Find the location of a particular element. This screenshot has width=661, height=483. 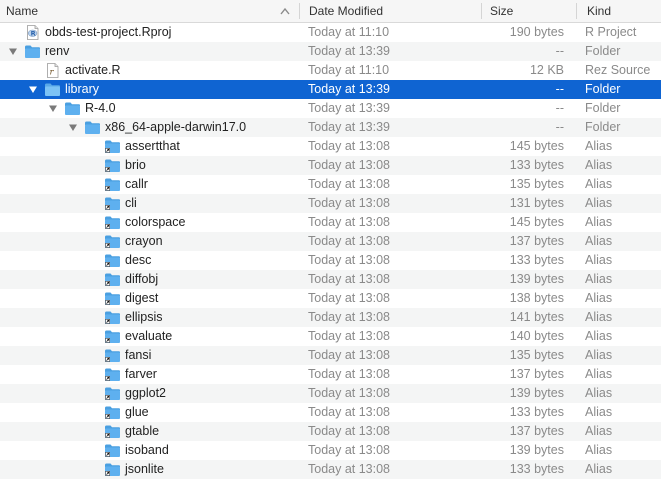

svg-text: R is located at coordinates (33, 34).